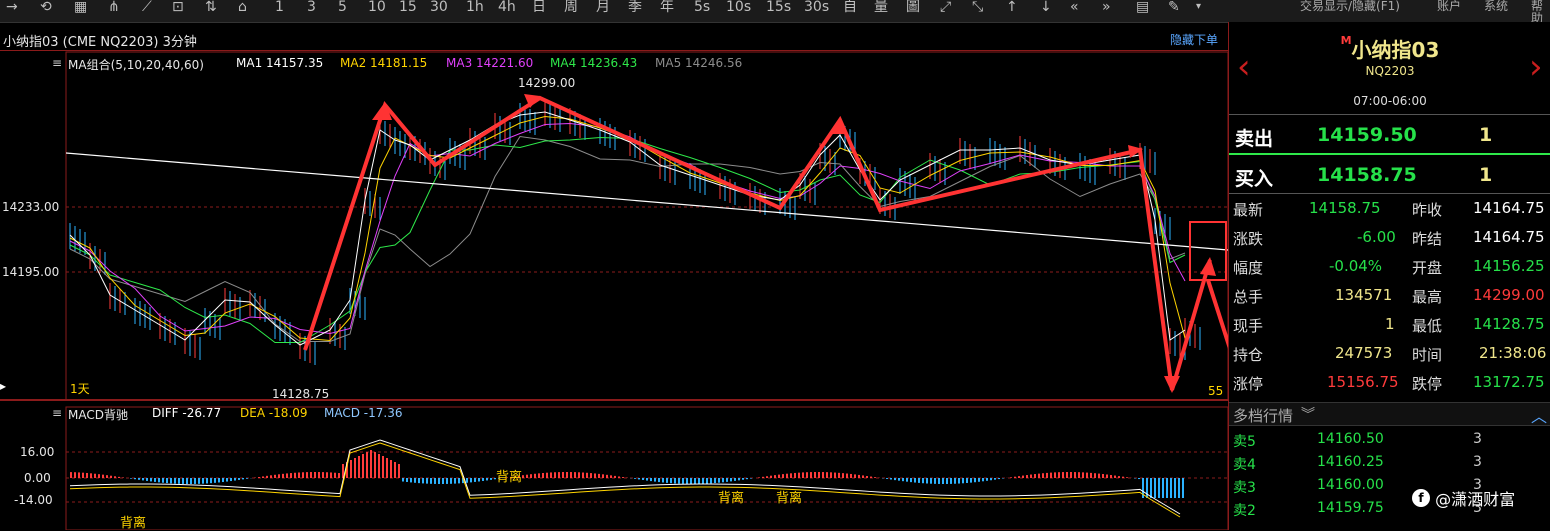 The height and width of the screenshot is (531, 1550). Describe the element at coordinates (850, 8) in the screenshot. I see `tool-auto: 自` at that location.